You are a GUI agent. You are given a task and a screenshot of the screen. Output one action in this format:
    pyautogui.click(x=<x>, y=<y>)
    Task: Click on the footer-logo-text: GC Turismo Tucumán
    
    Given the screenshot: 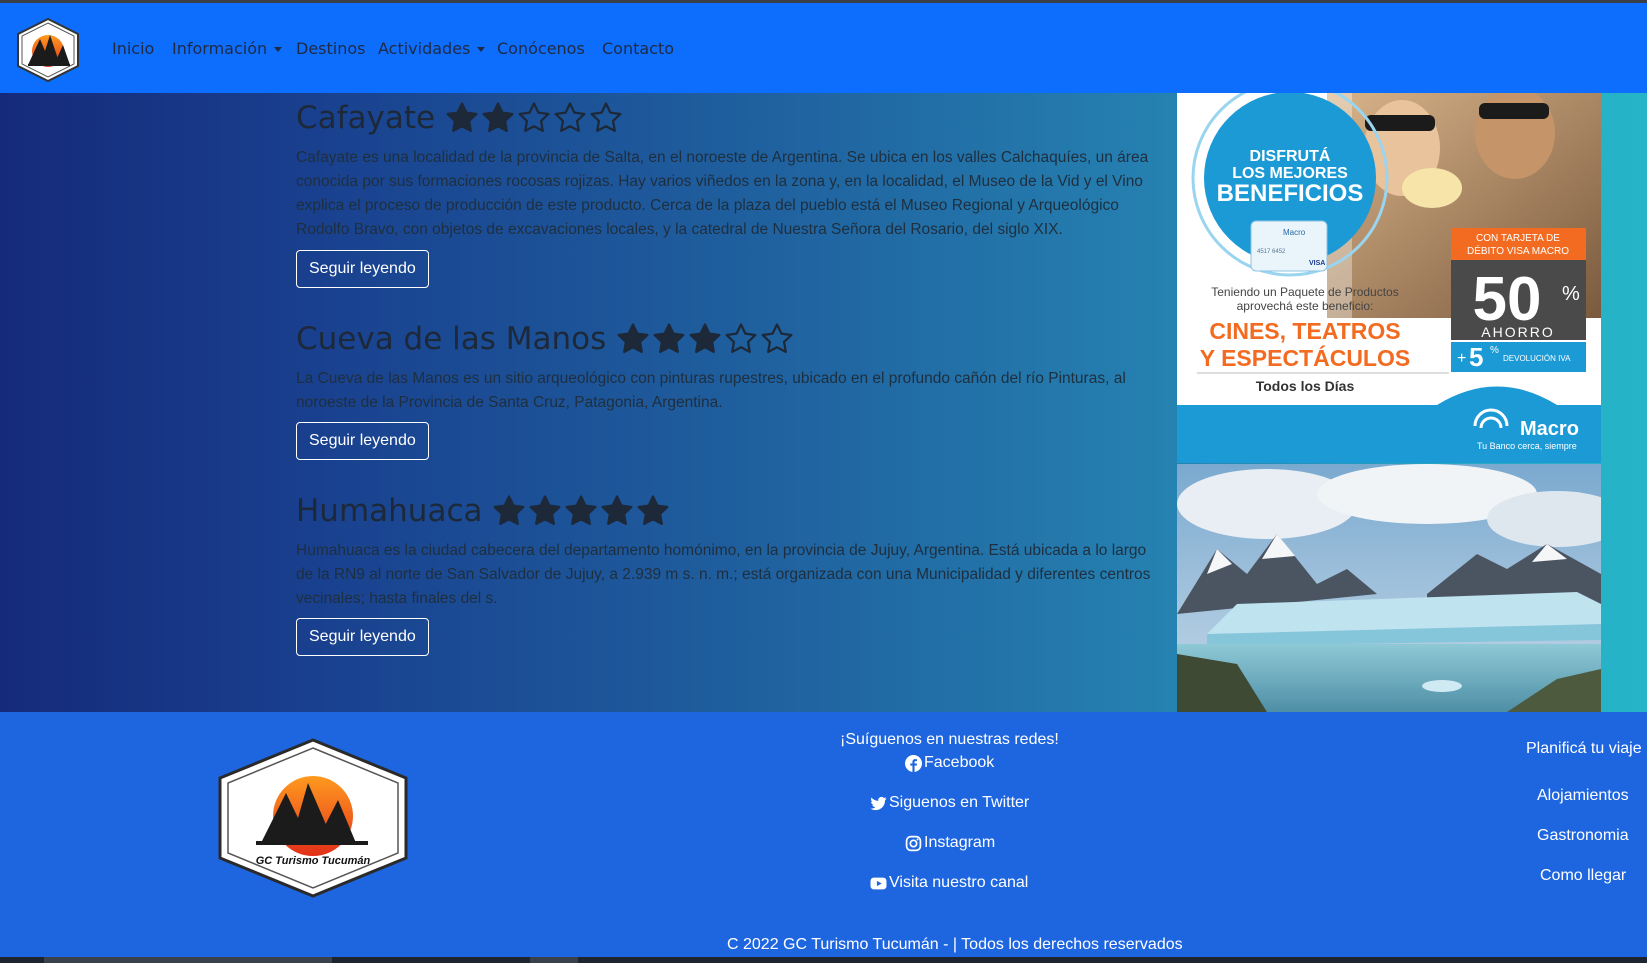 What is the action you would take?
    pyautogui.click(x=313, y=861)
    